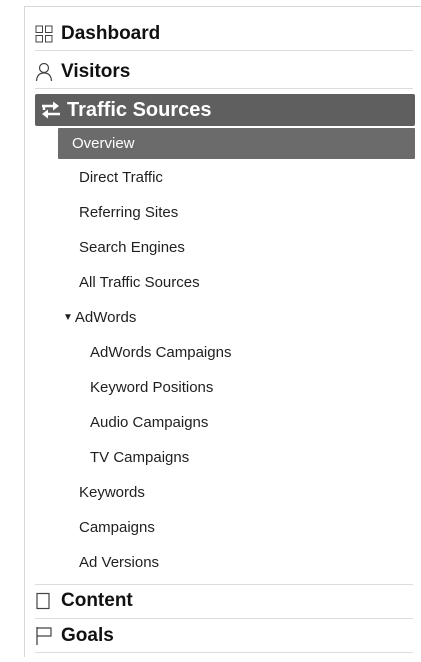  I want to click on nav-item-overview-label: Overview, so click(103, 143).